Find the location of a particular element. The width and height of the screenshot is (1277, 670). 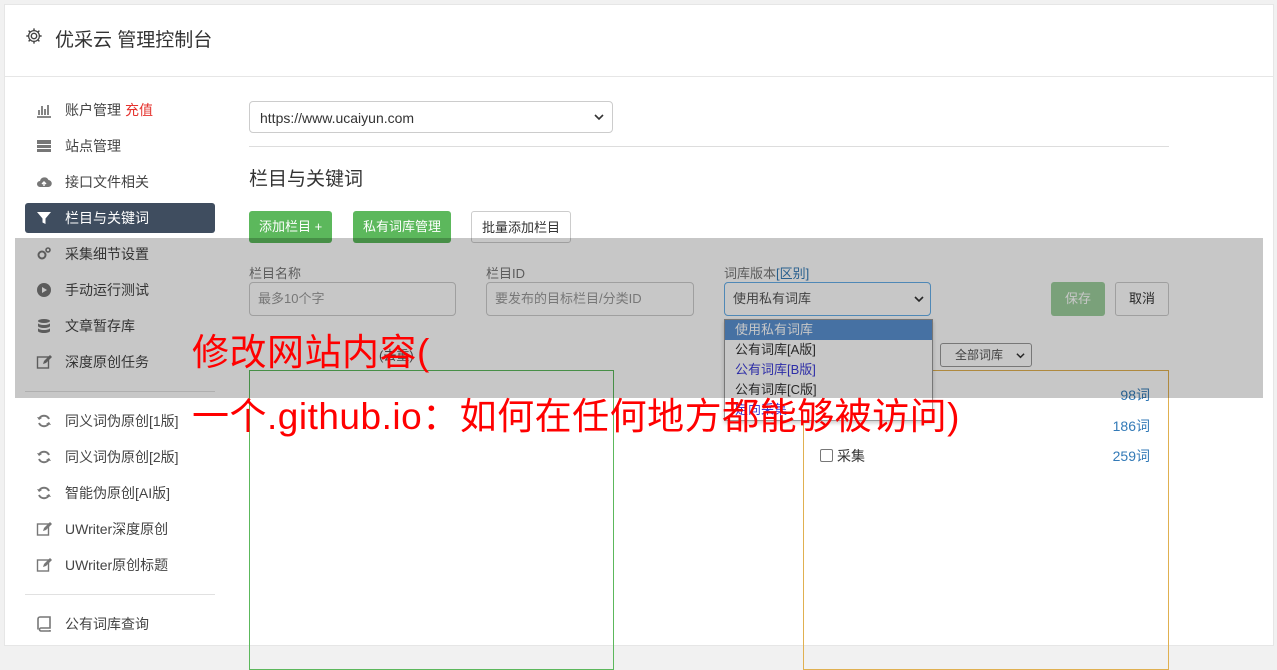

list-item: 采集 259词 is located at coordinates (985, 456).